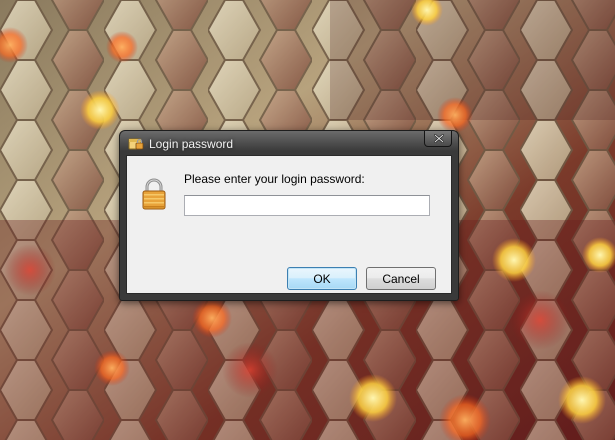 Image resolution: width=615 pixels, height=440 pixels. What do you see at coordinates (274, 179) in the screenshot?
I see `password-prompt-label: Please enter your login password:` at bounding box center [274, 179].